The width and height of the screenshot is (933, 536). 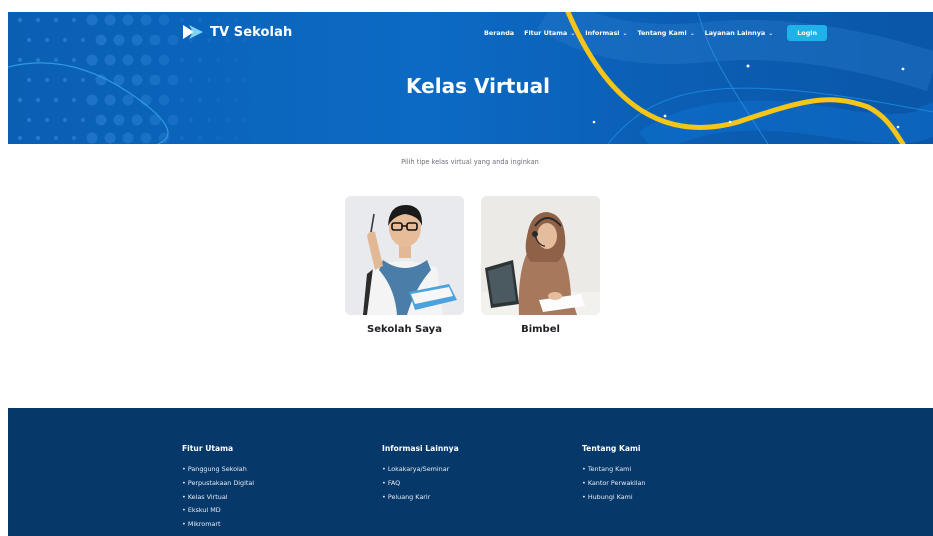 I want to click on footer-link: • Ekskul MD, so click(x=218, y=511).